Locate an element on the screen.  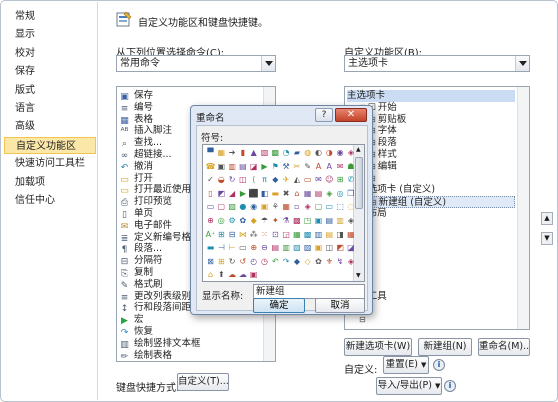
symbol-cell: ⁙ is located at coordinates (264, 234).